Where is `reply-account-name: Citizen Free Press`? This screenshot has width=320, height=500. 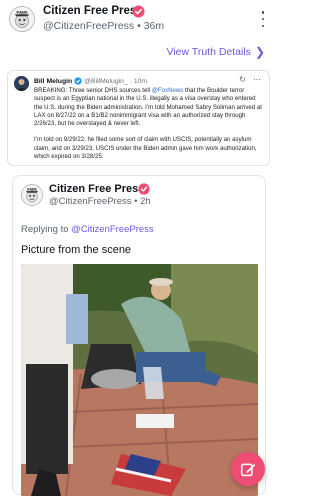 reply-account-name: Citizen Free Press is located at coordinates (96, 189).